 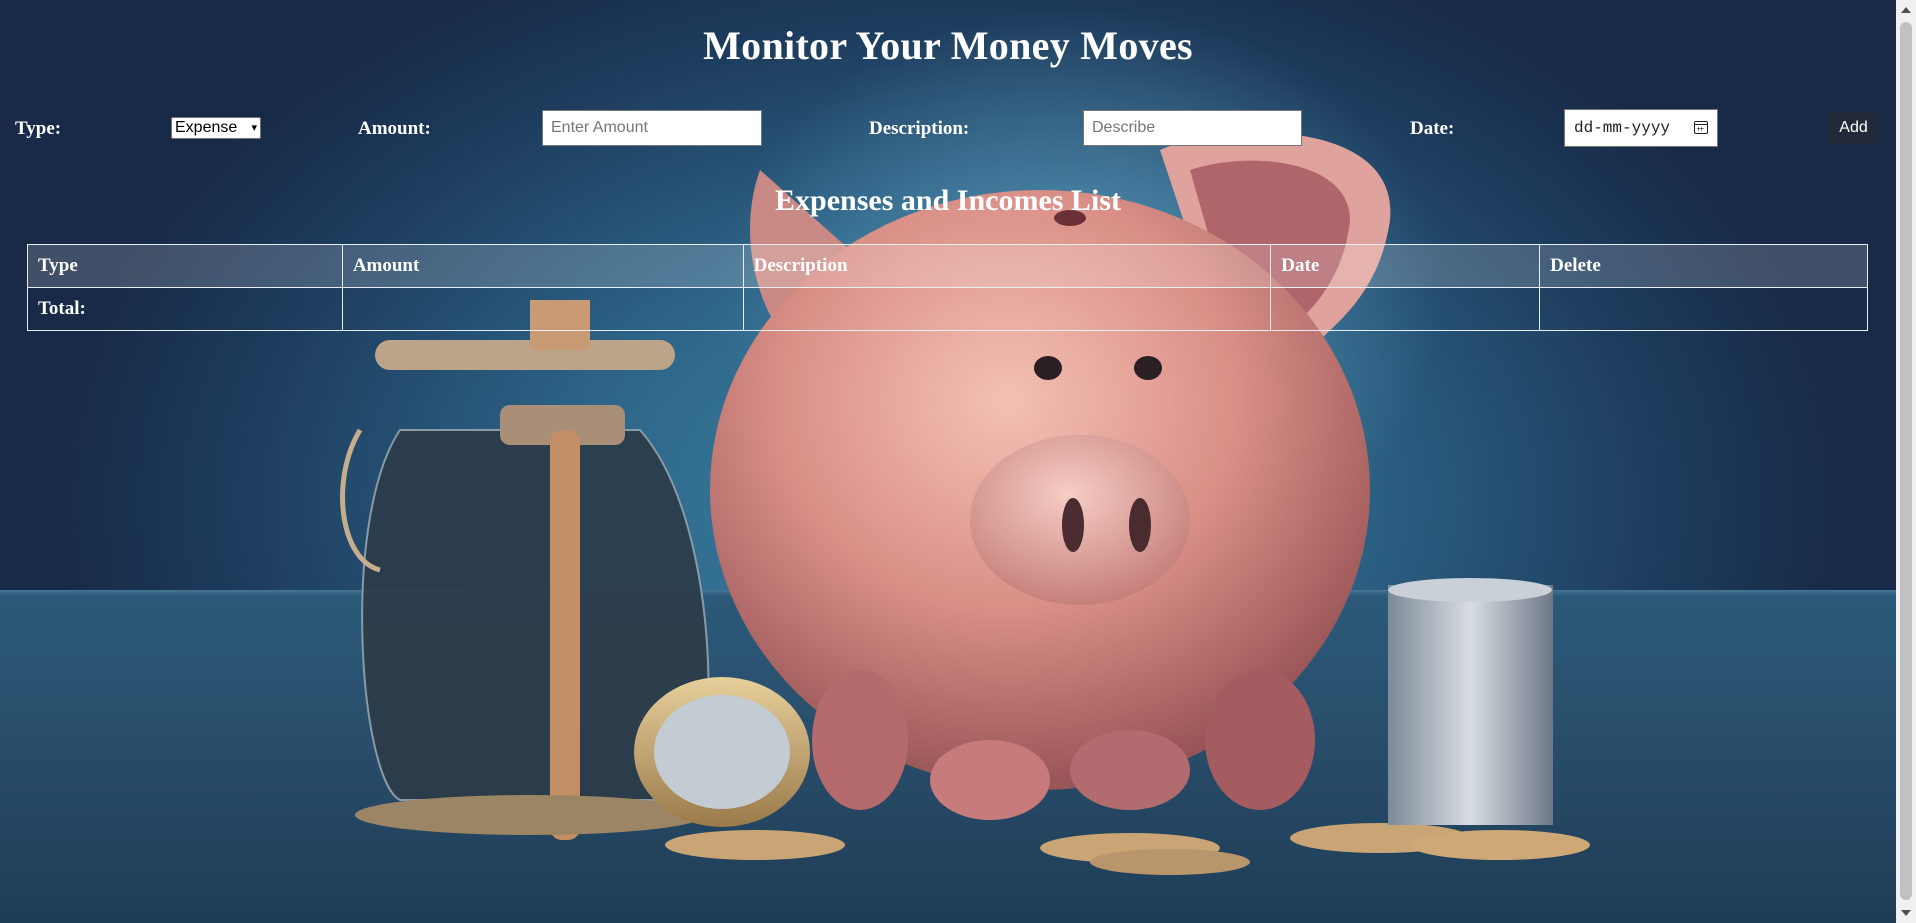 I want to click on scrollbar-thumb, so click(x=1906, y=461).